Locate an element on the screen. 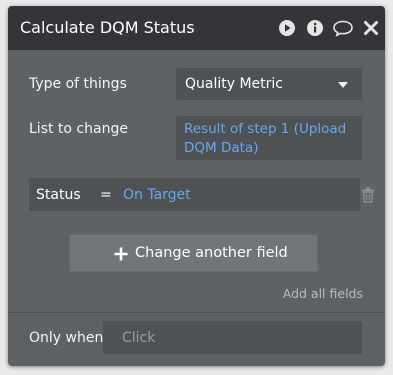 This screenshot has width=393, height=375. change-another-field-label: Change another field is located at coordinates (211, 253).